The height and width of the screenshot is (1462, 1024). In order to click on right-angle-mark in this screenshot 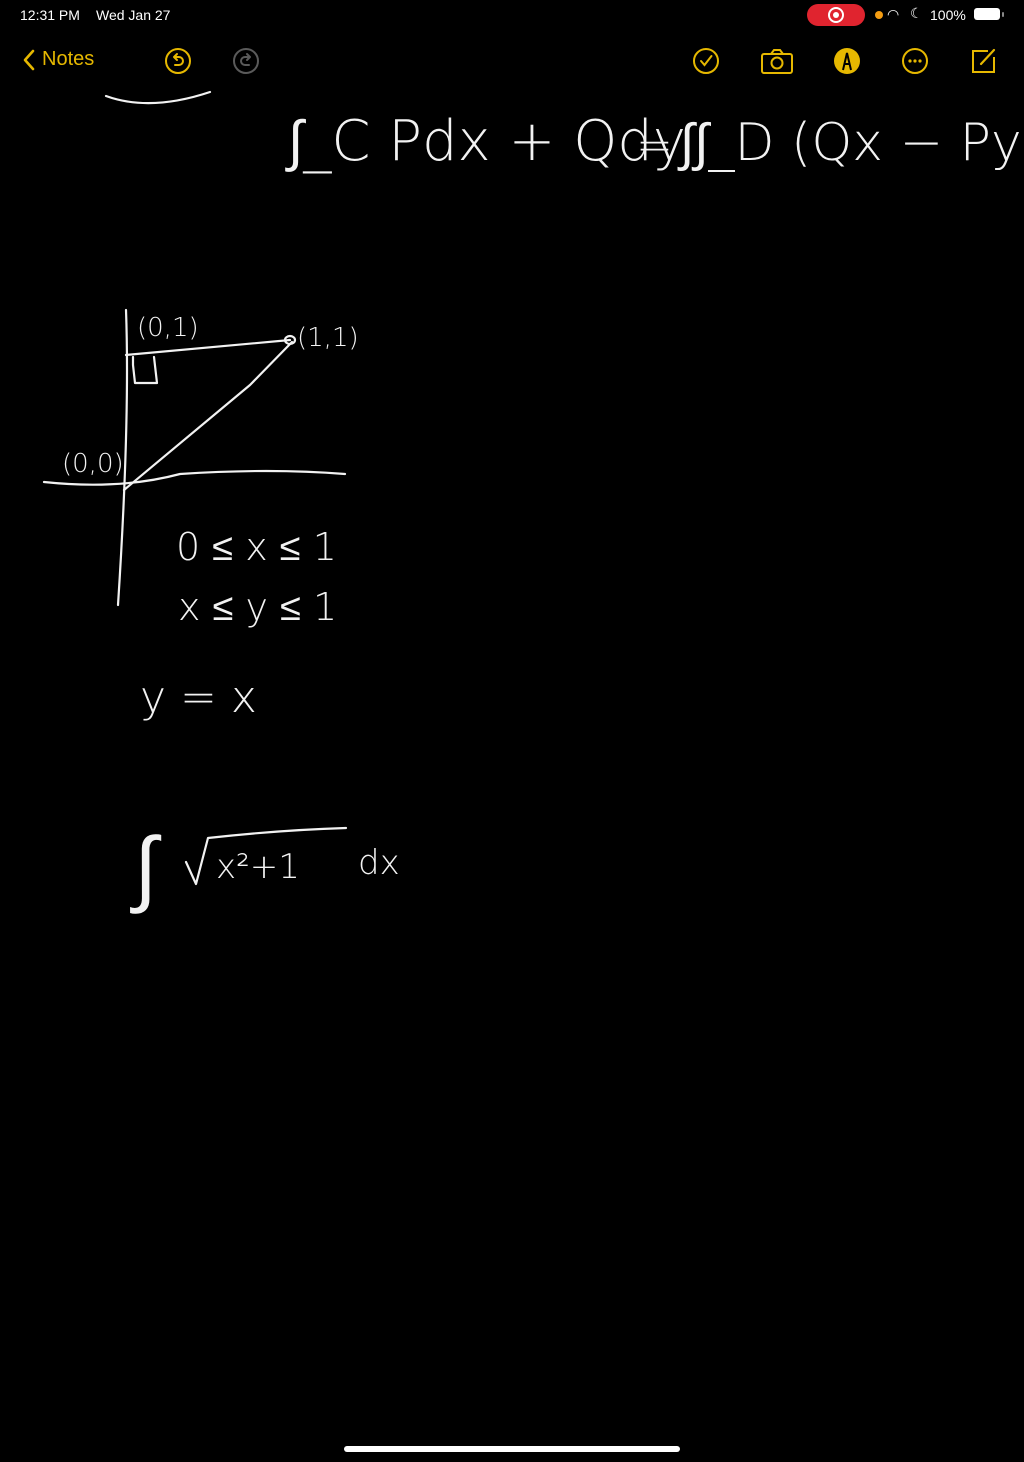, I will do `click(145, 370)`.